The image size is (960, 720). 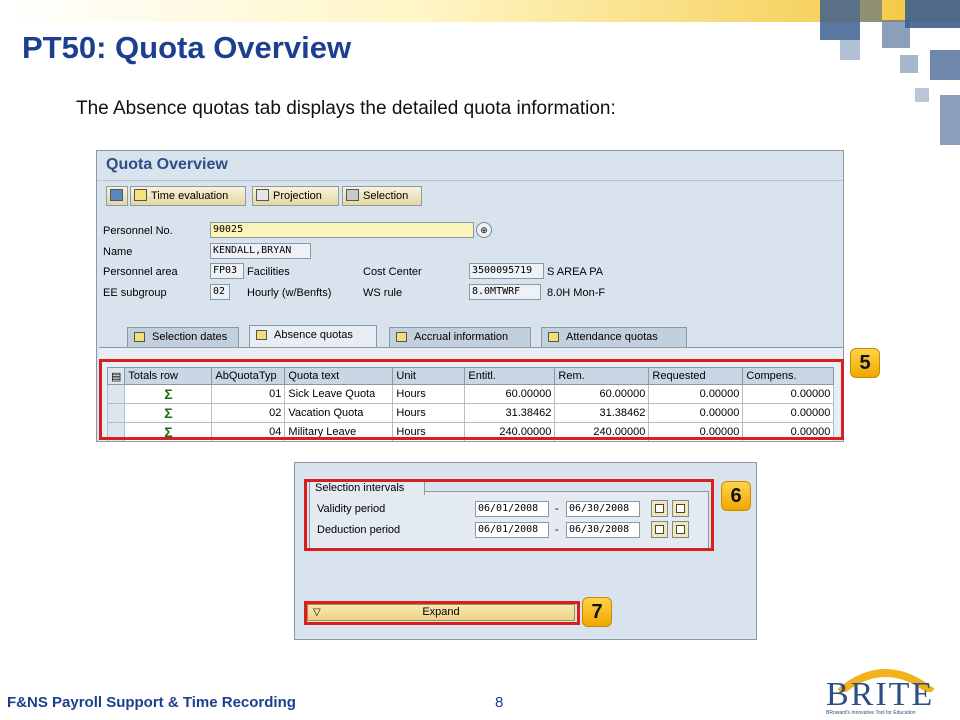 I want to click on tab-accrual-information: Accrual information, so click(x=460, y=337).